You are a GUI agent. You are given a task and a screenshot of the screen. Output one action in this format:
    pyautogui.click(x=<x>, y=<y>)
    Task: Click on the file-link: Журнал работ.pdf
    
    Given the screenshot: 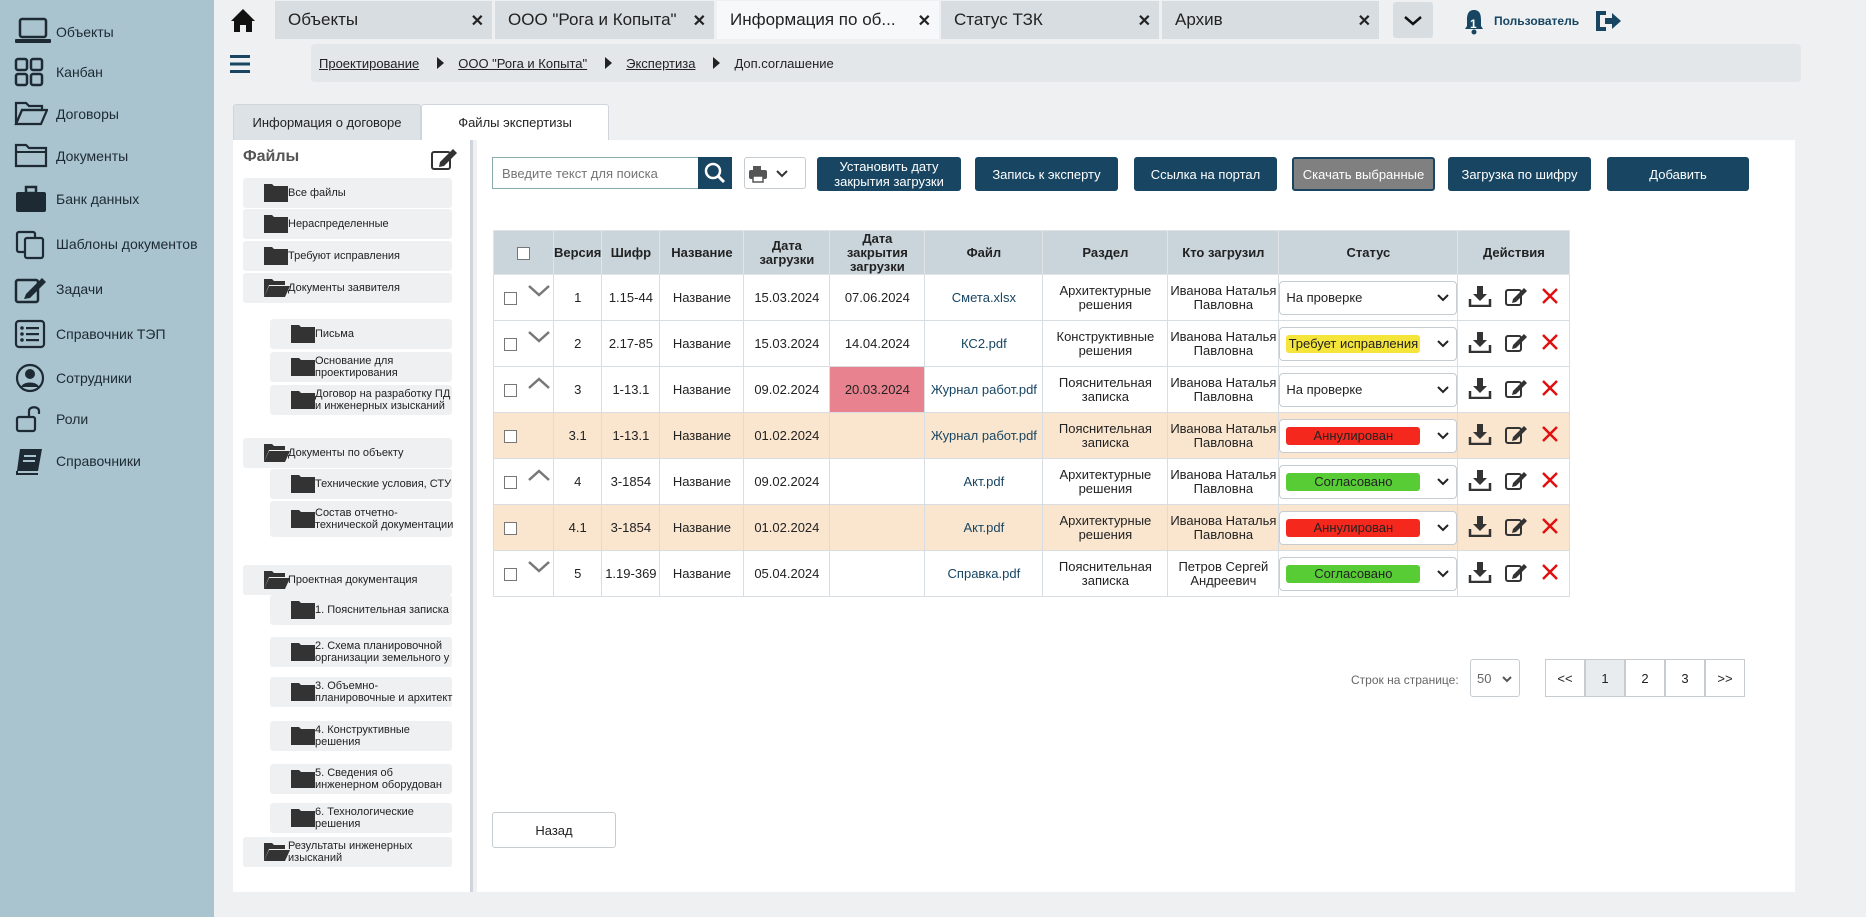 What is the action you would take?
    pyautogui.click(x=984, y=389)
    